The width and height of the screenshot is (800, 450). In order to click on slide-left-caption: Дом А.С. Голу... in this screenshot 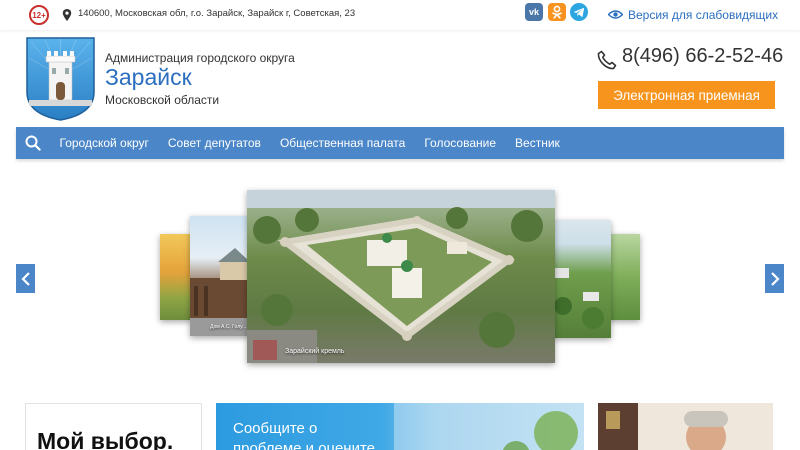, I will do `click(228, 327)`.